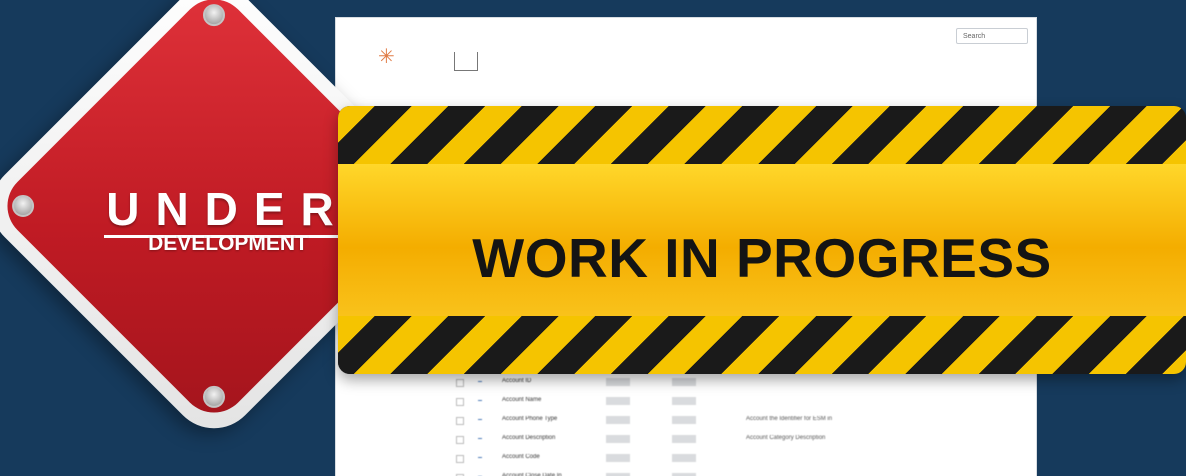 The width and height of the screenshot is (1186, 476). What do you see at coordinates (228, 243) in the screenshot?
I see `sign-subtitle: DEVELOPMENT` at bounding box center [228, 243].